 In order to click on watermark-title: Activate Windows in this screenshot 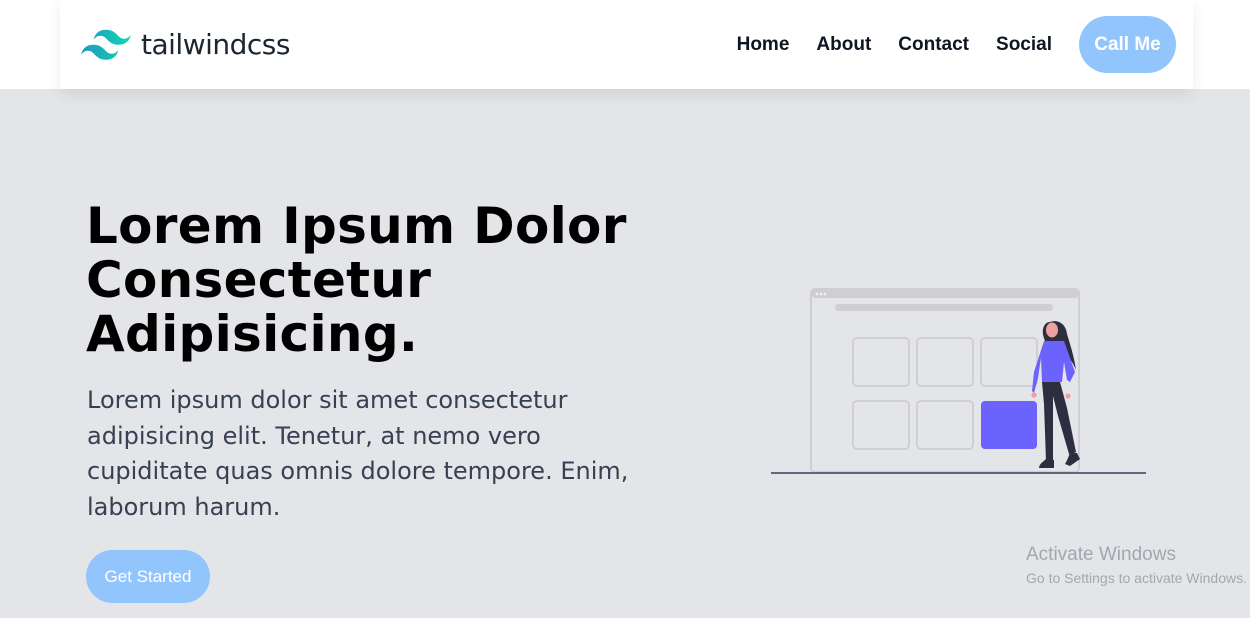, I will do `click(1101, 554)`.